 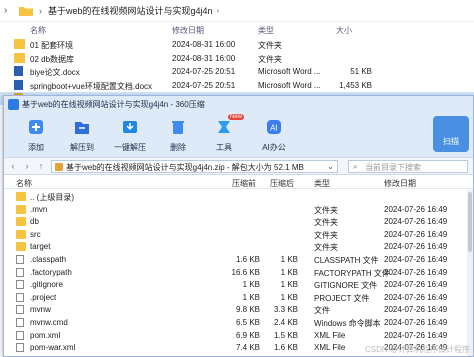 I want to click on explorer-list-item: 01 配套环境 2024-08-31 16:00 文件夹, so click(x=237, y=44).